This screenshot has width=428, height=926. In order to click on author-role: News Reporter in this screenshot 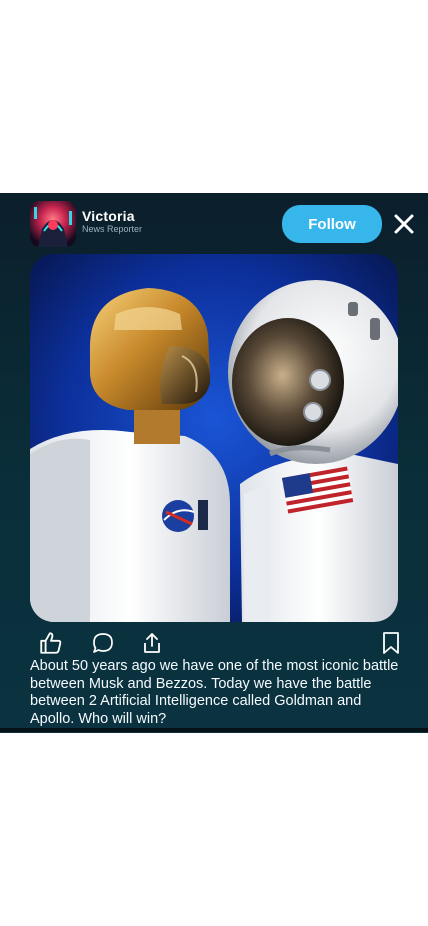, I will do `click(112, 229)`.